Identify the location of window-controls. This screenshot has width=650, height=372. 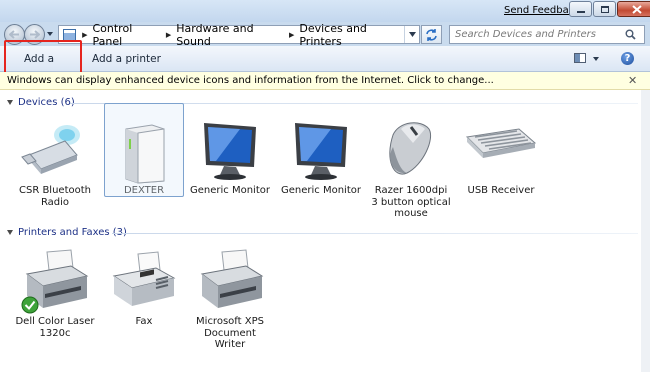
(609, 9).